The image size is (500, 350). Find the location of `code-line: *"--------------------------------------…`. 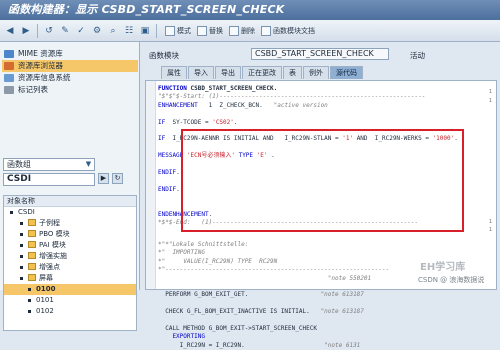

code-line: *"--------------------------------------… is located at coordinates (273, 270).